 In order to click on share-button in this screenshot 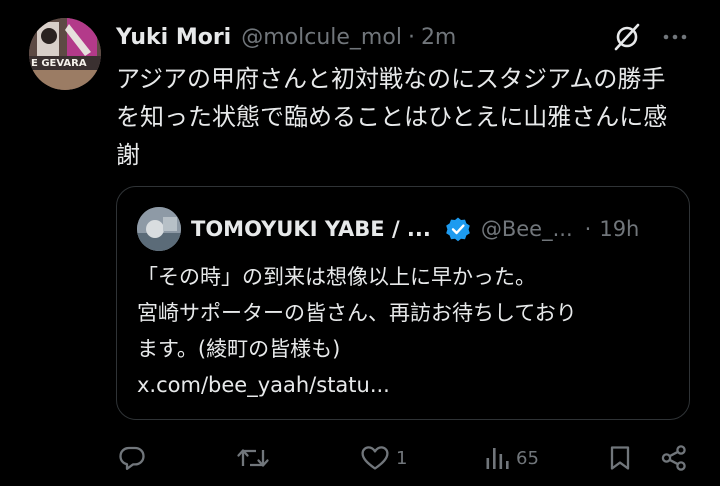, I will do `click(674, 458)`.